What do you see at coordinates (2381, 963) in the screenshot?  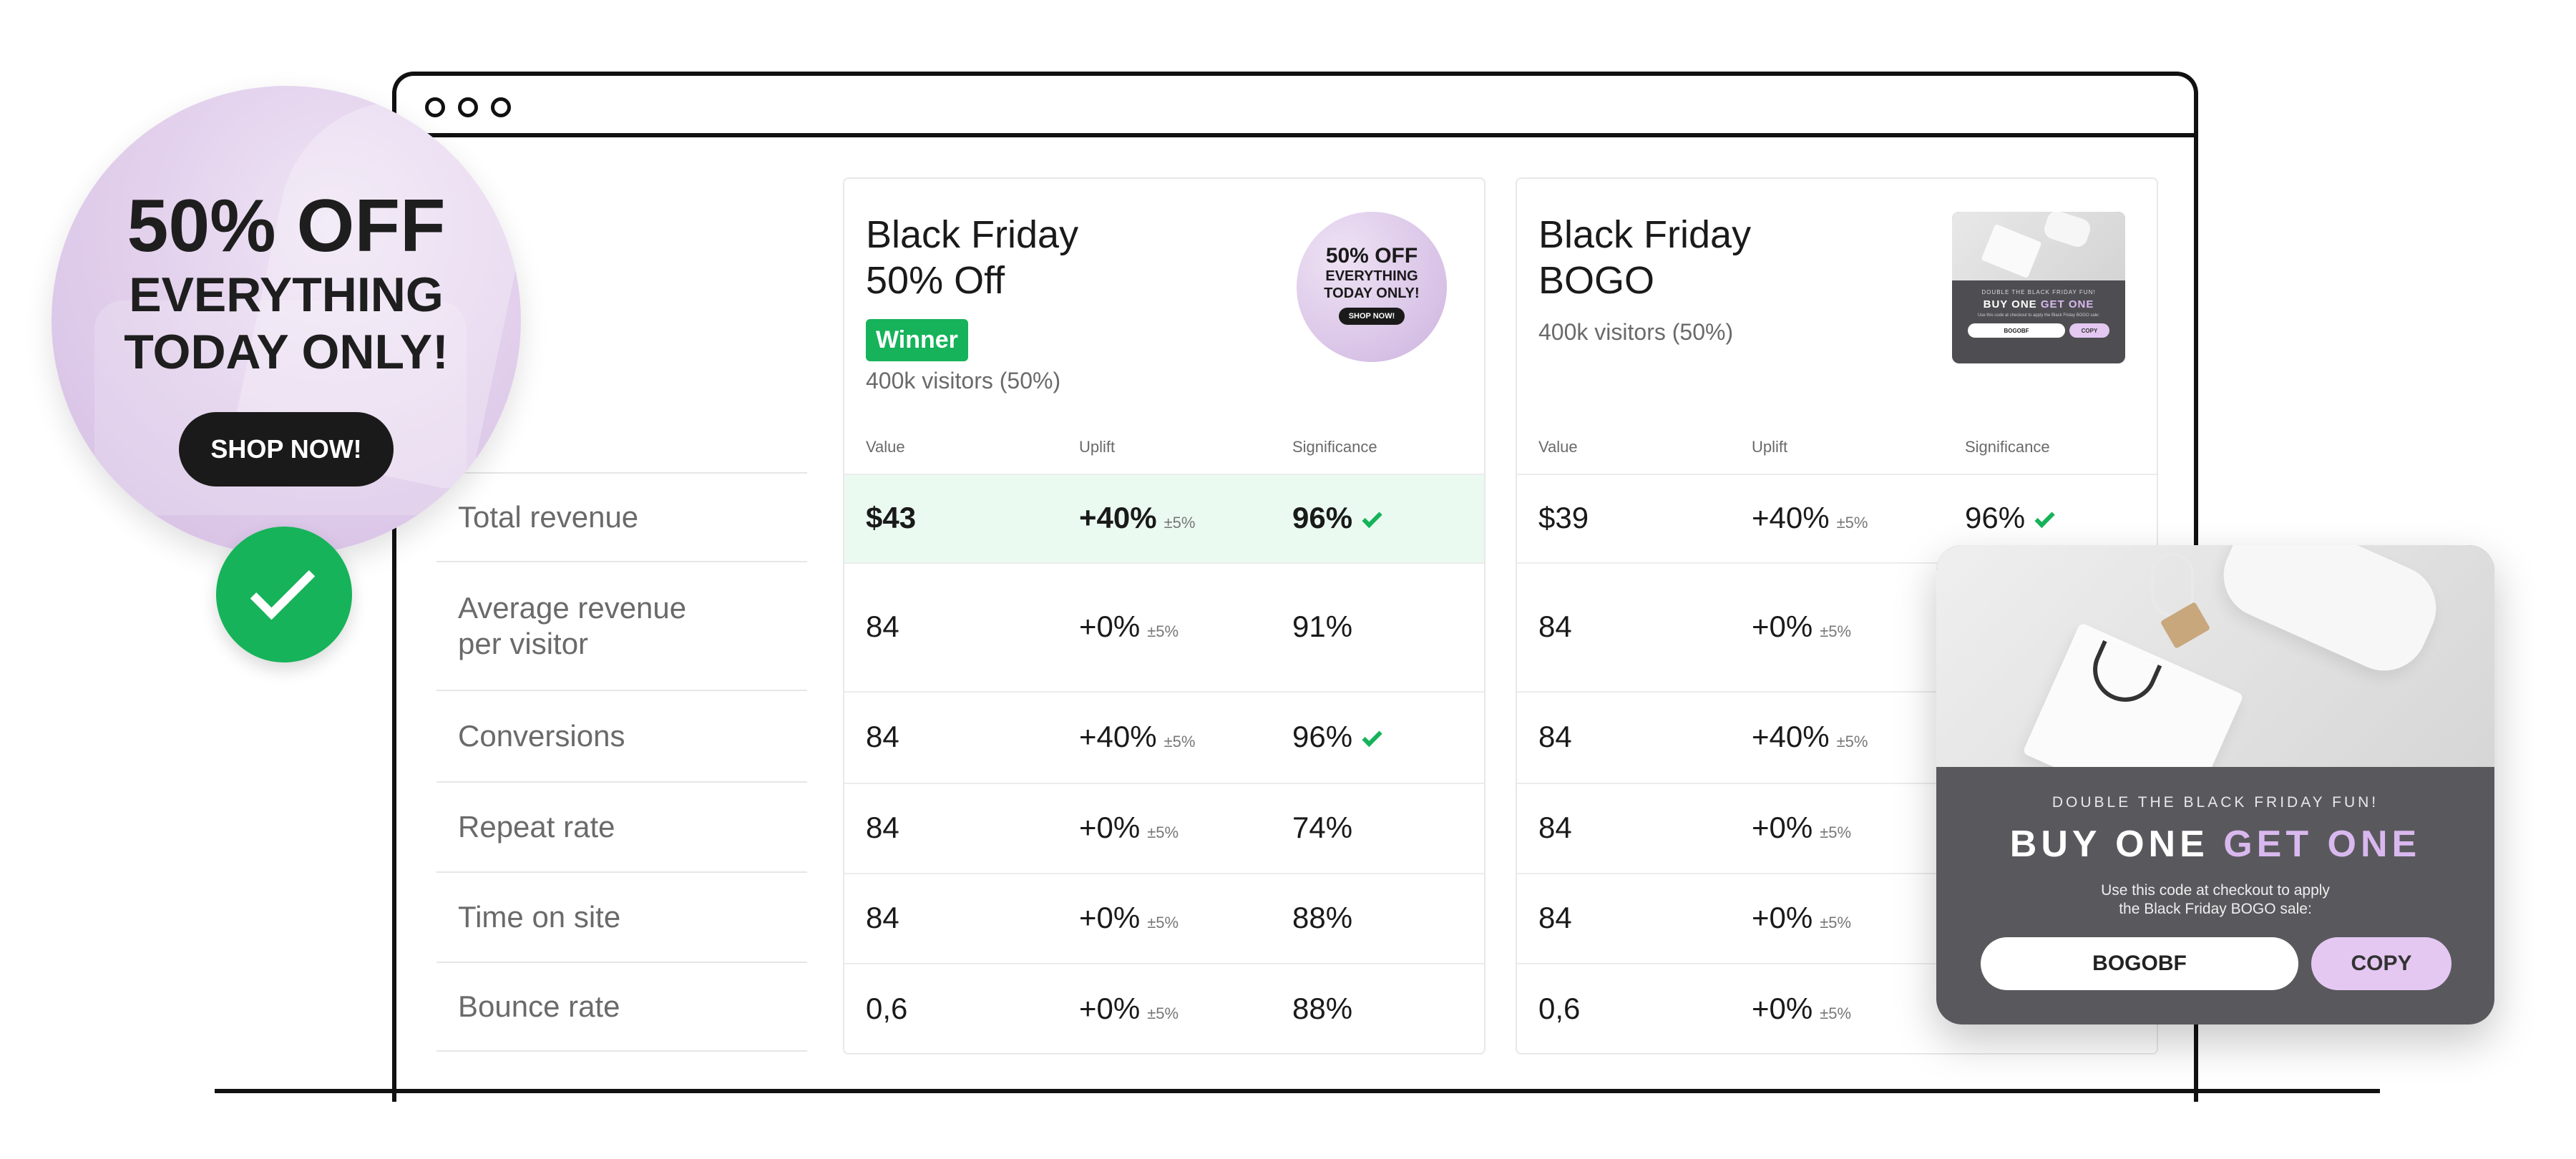 I see `copy-button: COPY` at bounding box center [2381, 963].